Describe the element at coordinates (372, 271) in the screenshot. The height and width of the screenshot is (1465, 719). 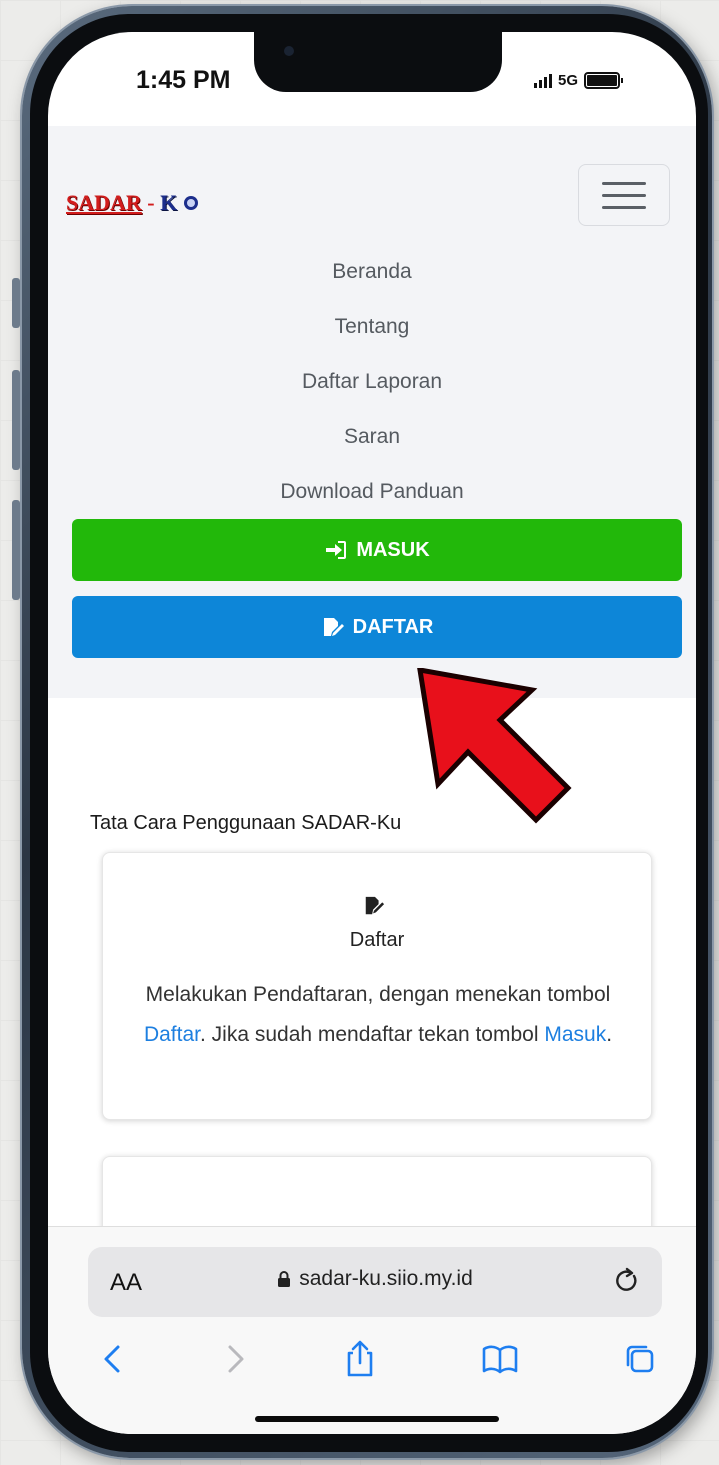
I see `nav-item-beranda: Beranda` at that location.